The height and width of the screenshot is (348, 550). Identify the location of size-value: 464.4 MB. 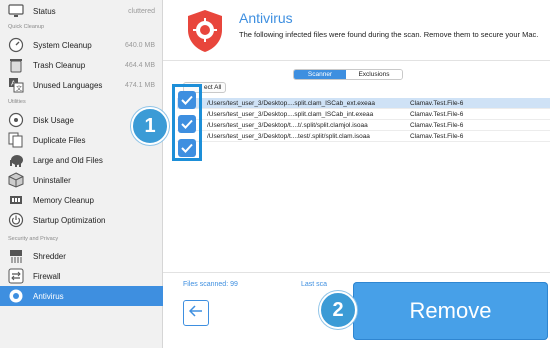
(140, 65).